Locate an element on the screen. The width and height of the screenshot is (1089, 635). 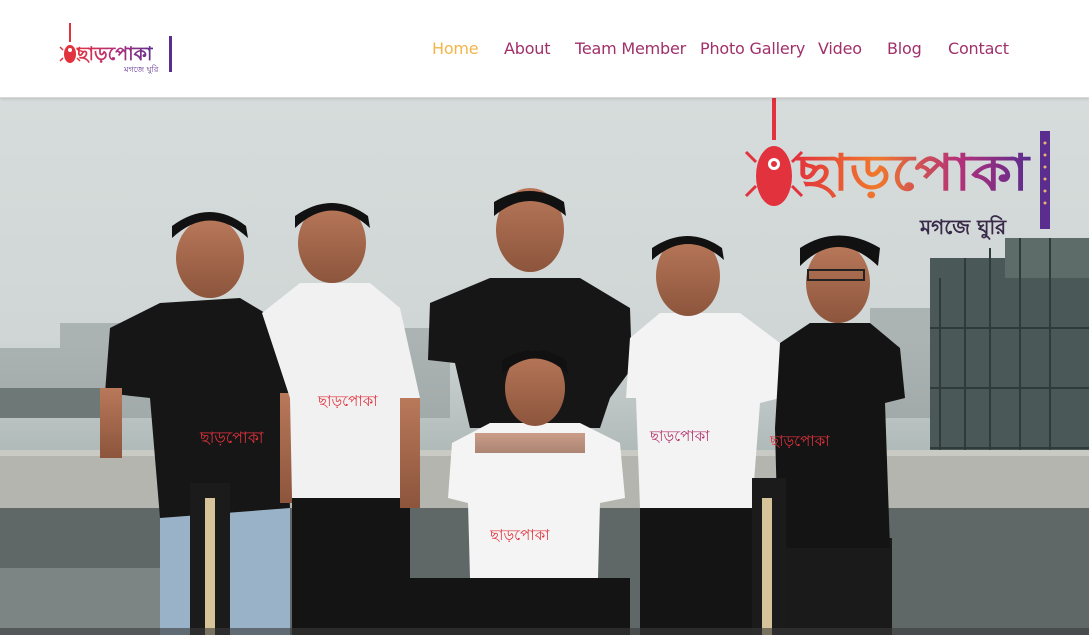
banner-logo: ছাড়পোকা মগজে ঘুরি is located at coordinates (897, 169).